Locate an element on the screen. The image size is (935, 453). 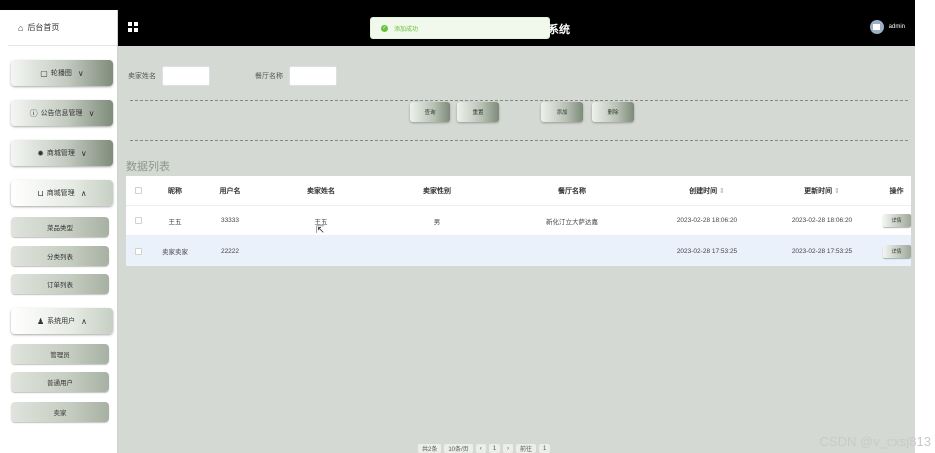
cell-username: 22222 is located at coordinates (230, 251).